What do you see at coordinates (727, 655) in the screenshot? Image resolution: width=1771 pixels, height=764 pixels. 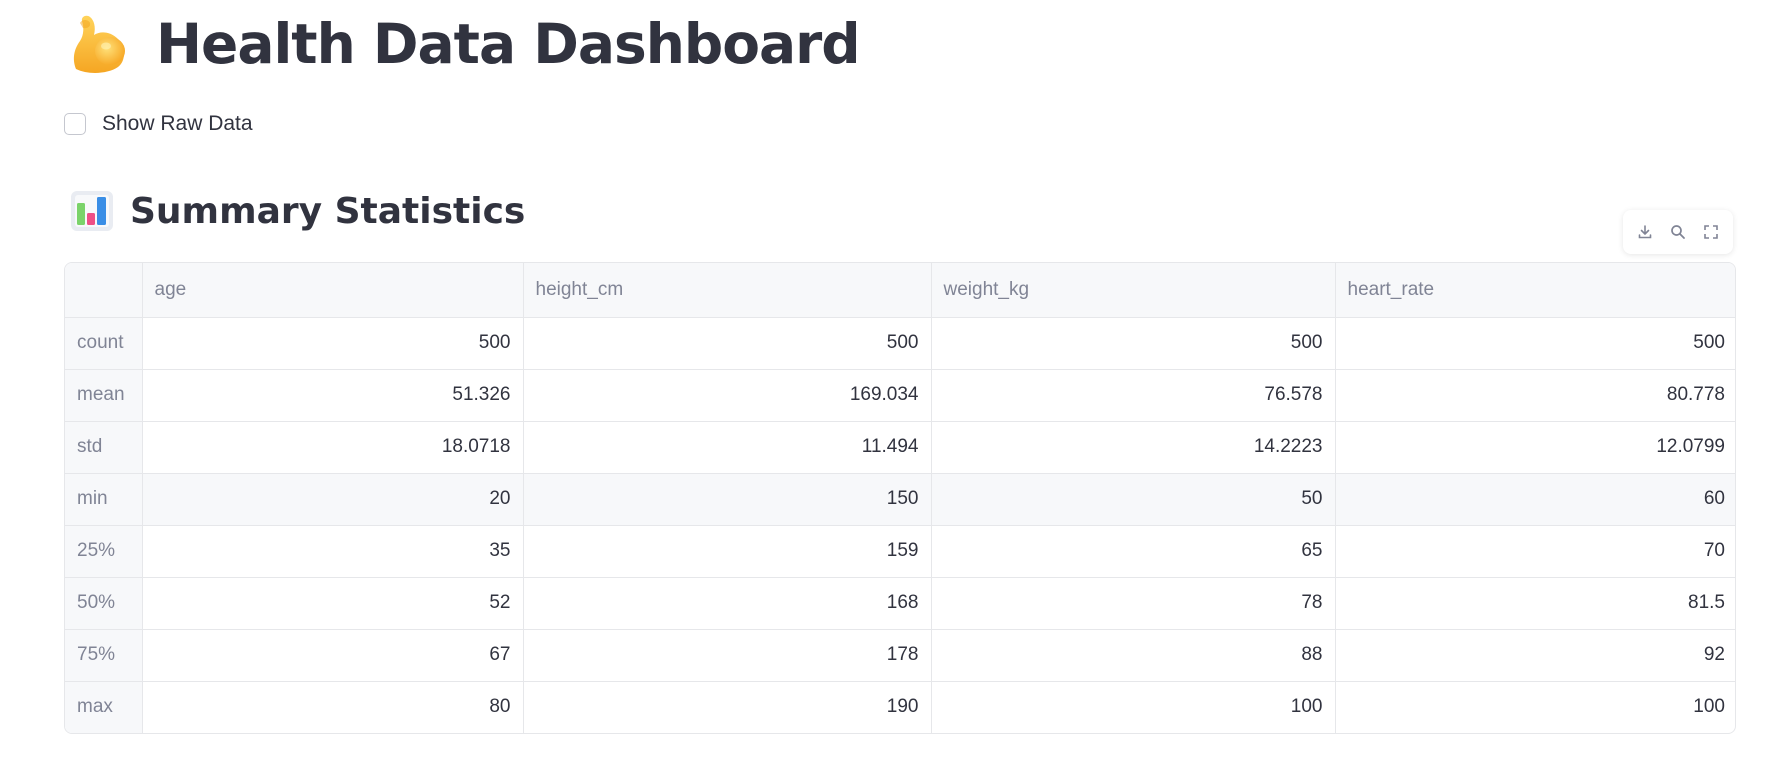 I see `table-cell: 178` at bounding box center [727, 655].